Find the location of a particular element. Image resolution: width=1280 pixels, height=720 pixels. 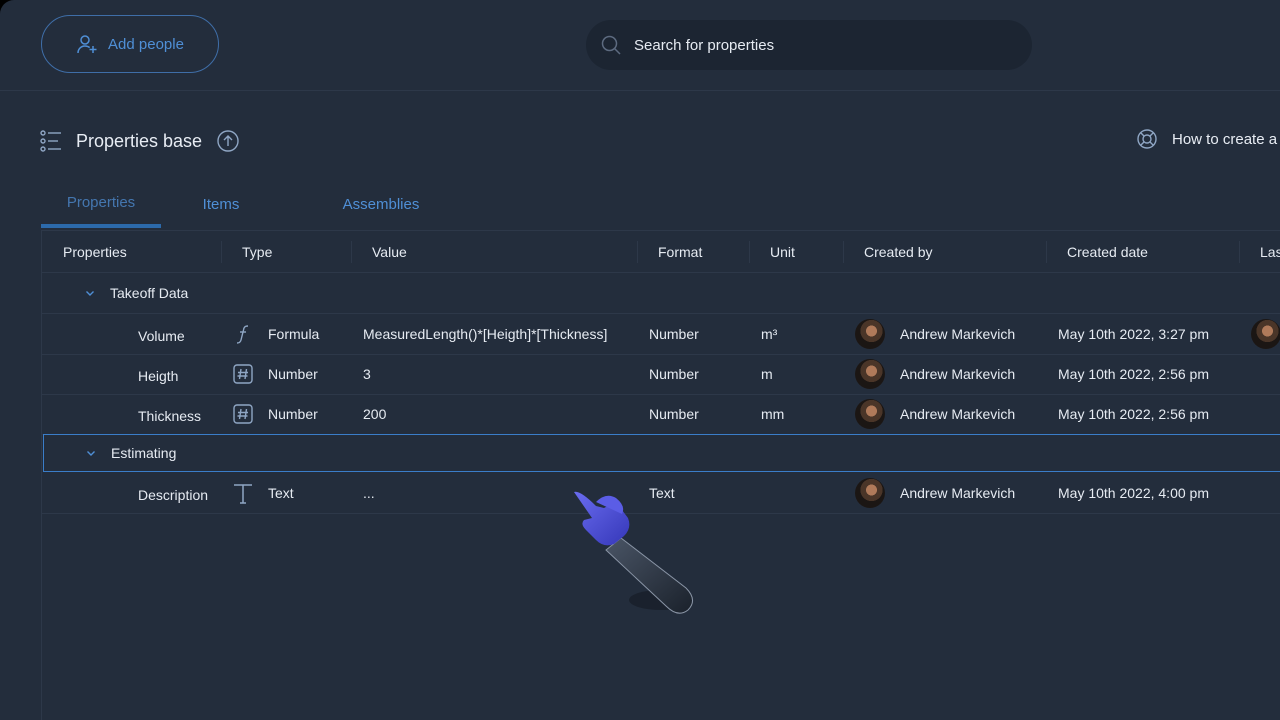

created-date-cell: May 10th 2022, 4:00 pm is located at coordinates (1133, 493).